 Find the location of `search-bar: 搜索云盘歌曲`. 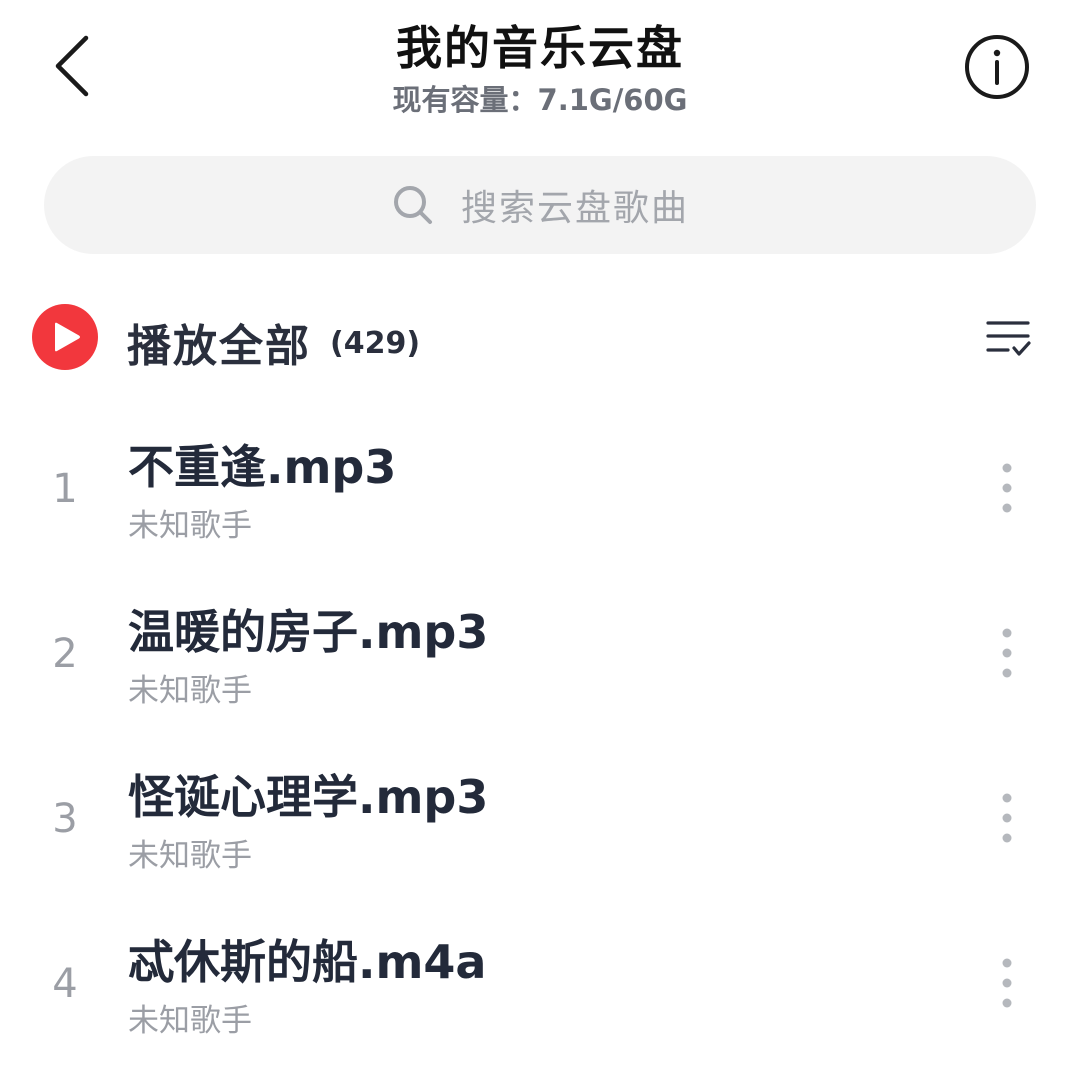

search-bar: 搜索云盘歌曲 is located at coordinates (540, 205).